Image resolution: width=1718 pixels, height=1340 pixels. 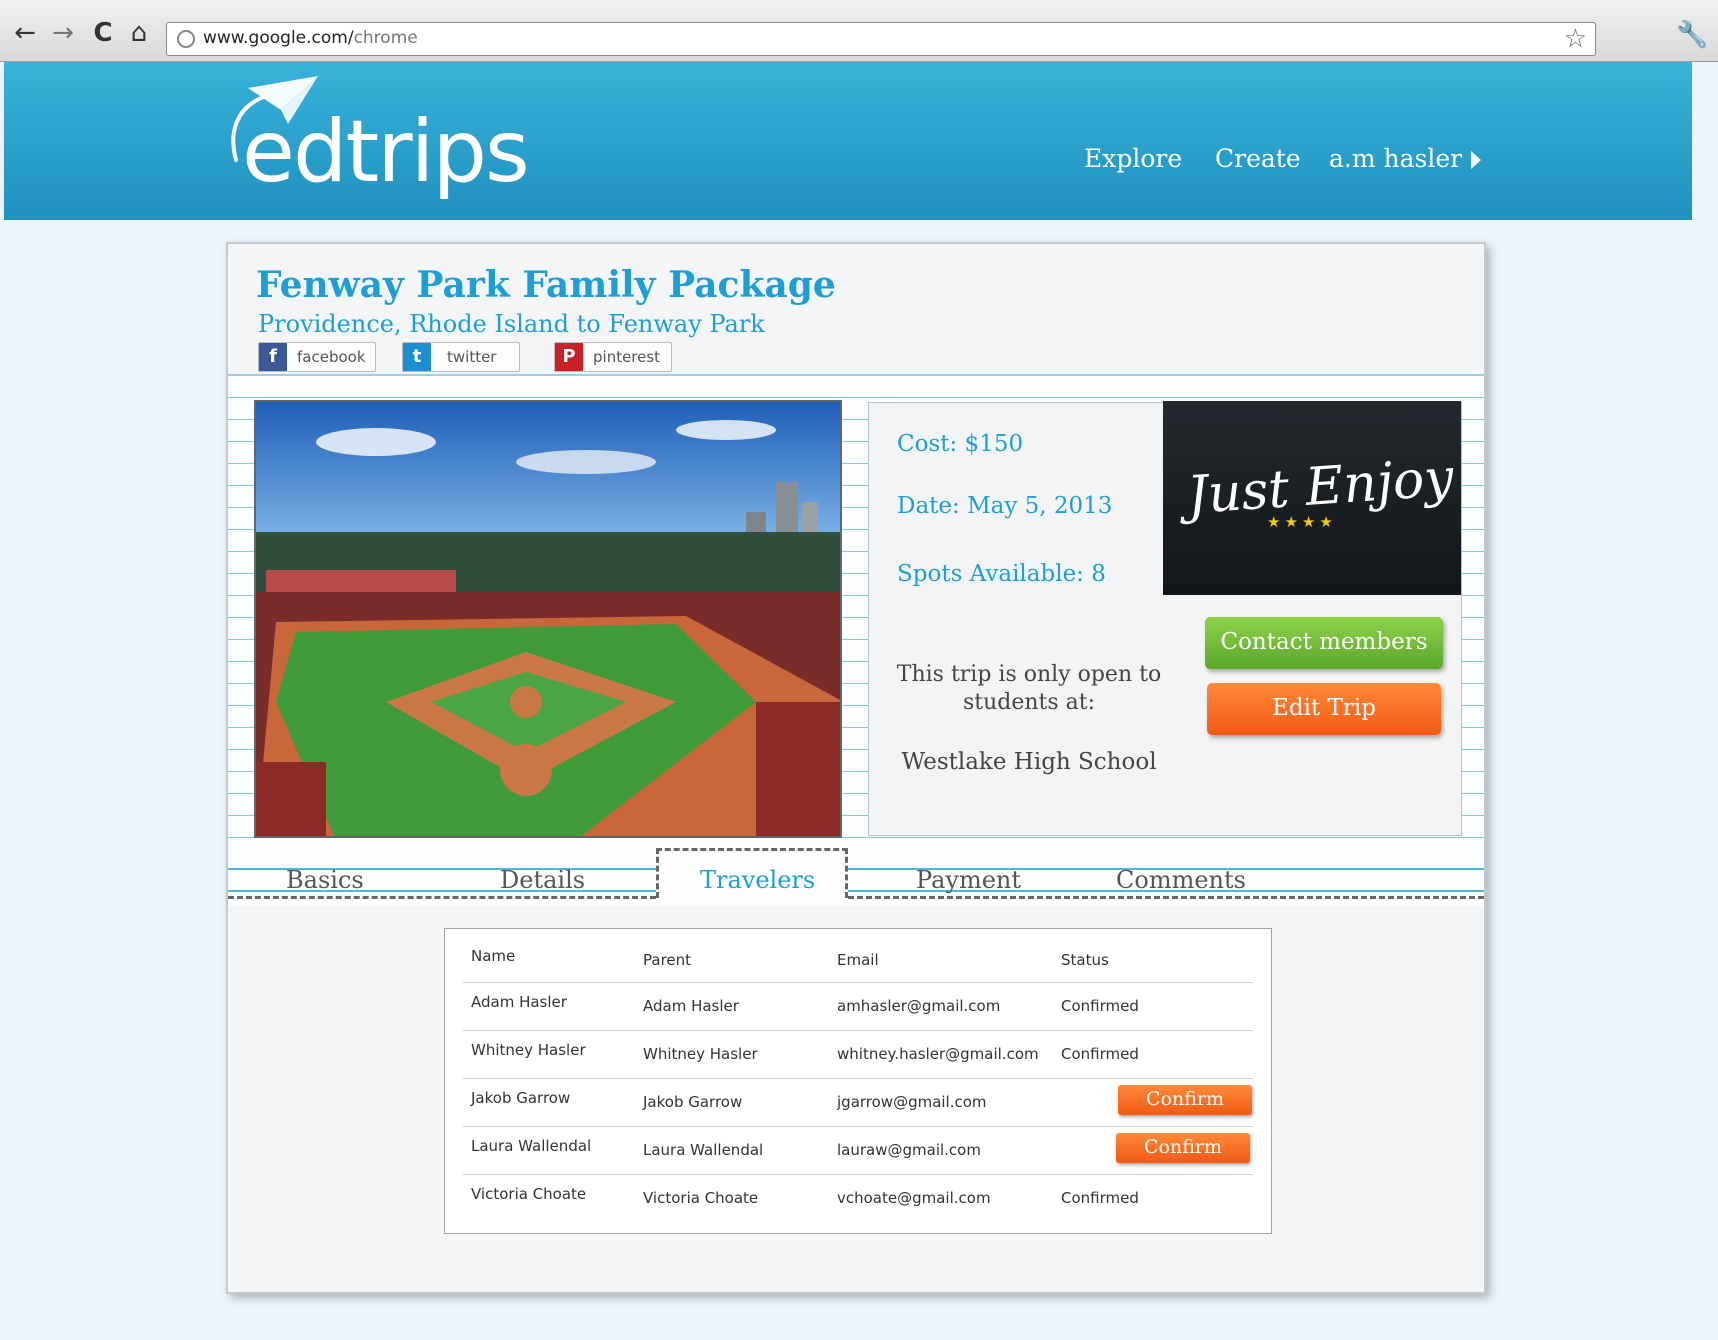 I want to click on traveler-parent: Adam Hasler, so click(x=691, y=1006).